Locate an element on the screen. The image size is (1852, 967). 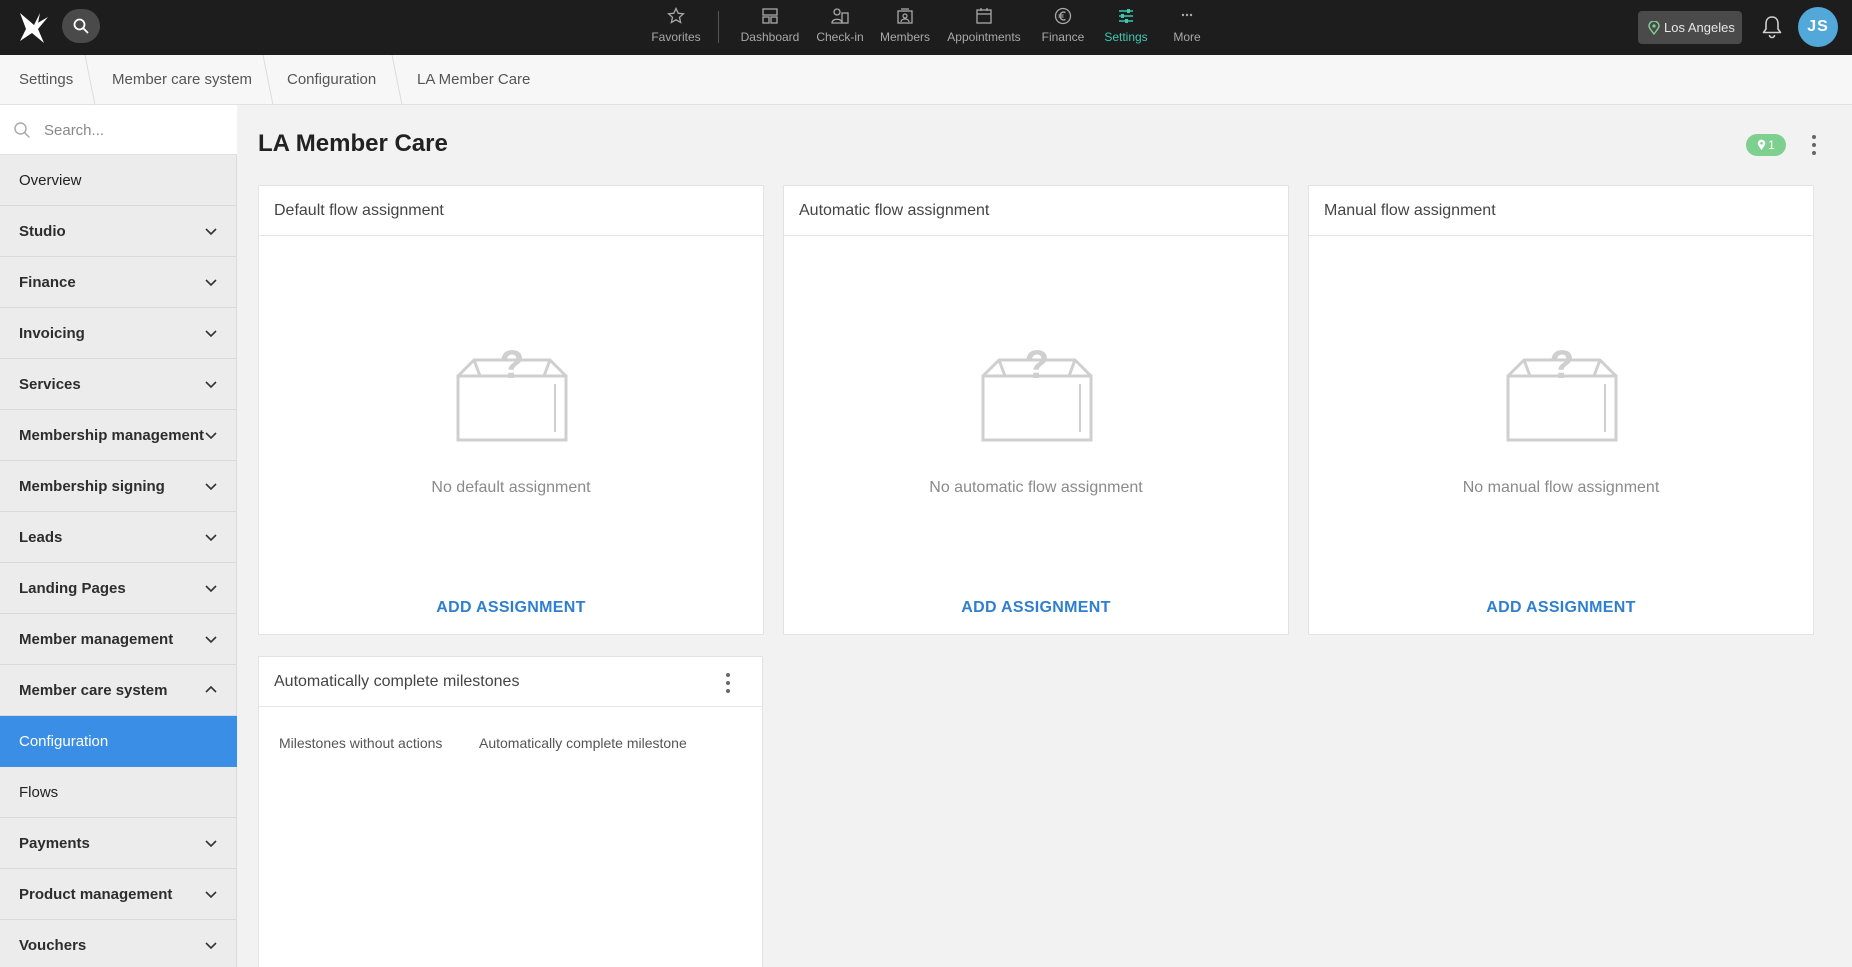
sidebar-item-flows: Flows is located at coordinates (118, 792).